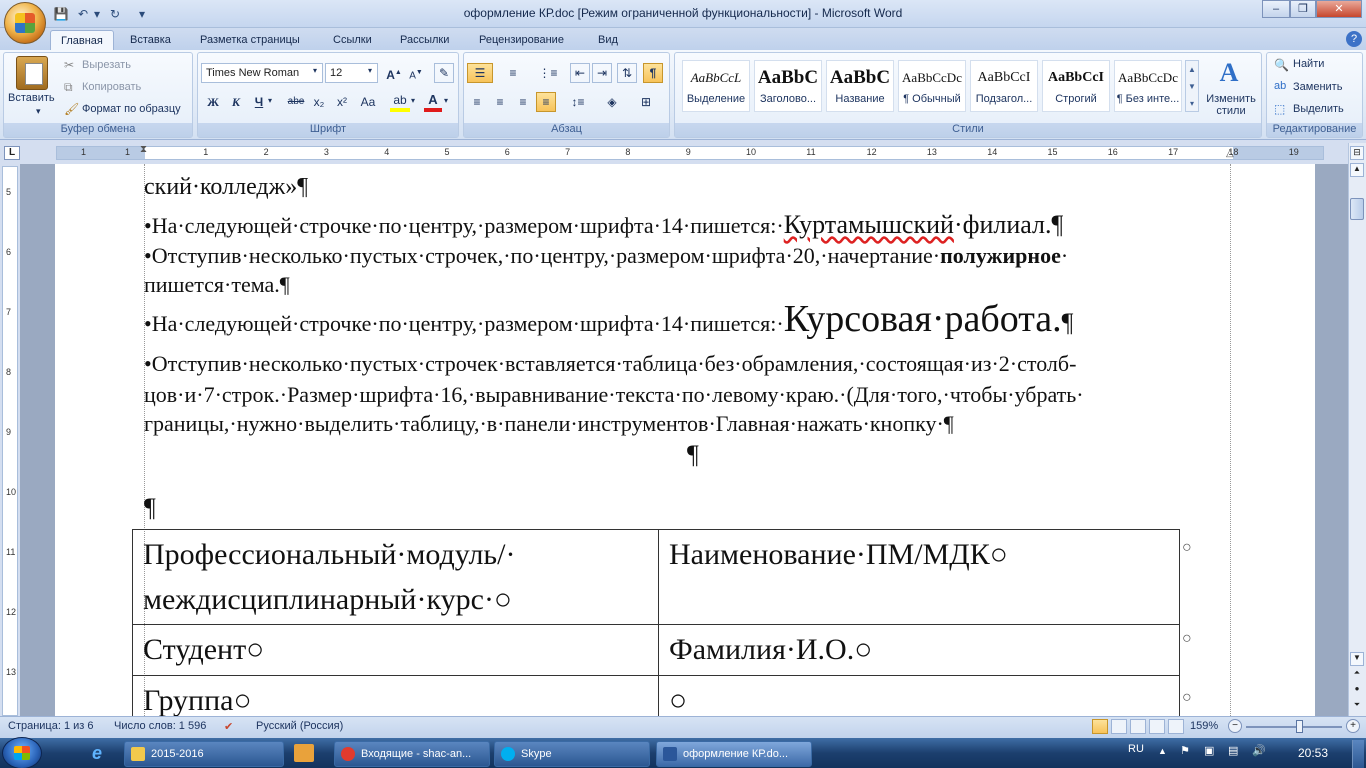 Image resolution: width=1366 pixels, height=768 pixels. Describe the element at coordinates (653, 73) in the screenshot. I see `show-marks-button: ¶` at that location.